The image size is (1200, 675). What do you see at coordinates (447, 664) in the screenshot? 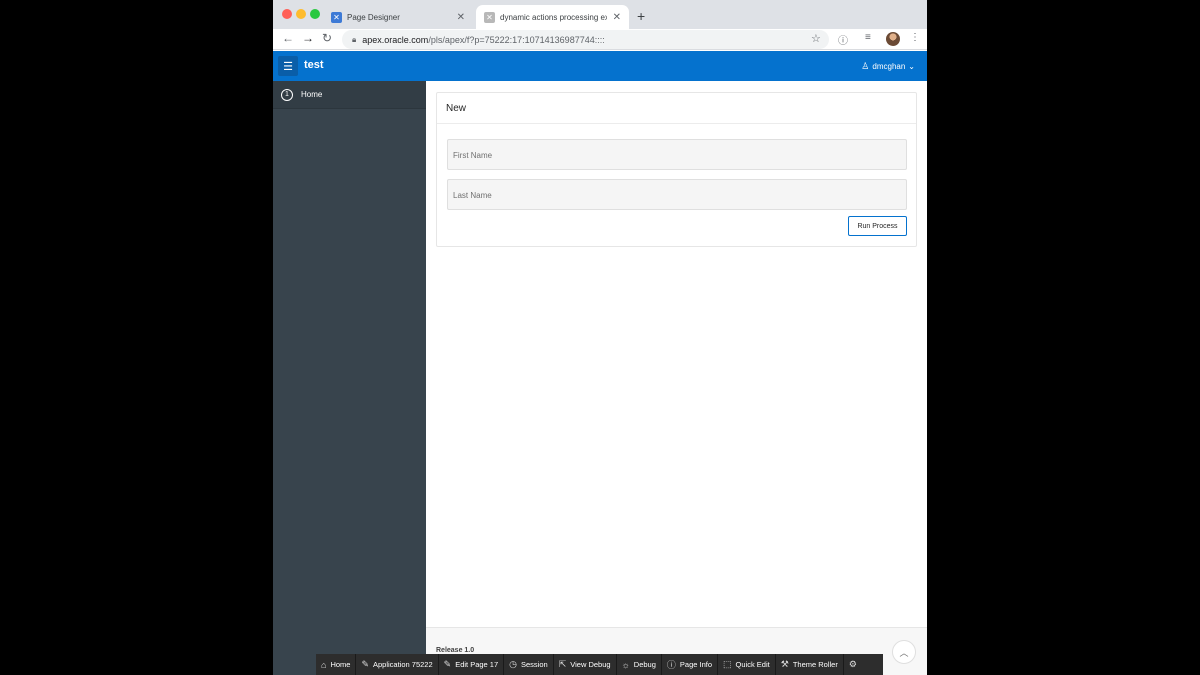
I see `edit-page-icon: ✎` at bounding box center [447, 664].